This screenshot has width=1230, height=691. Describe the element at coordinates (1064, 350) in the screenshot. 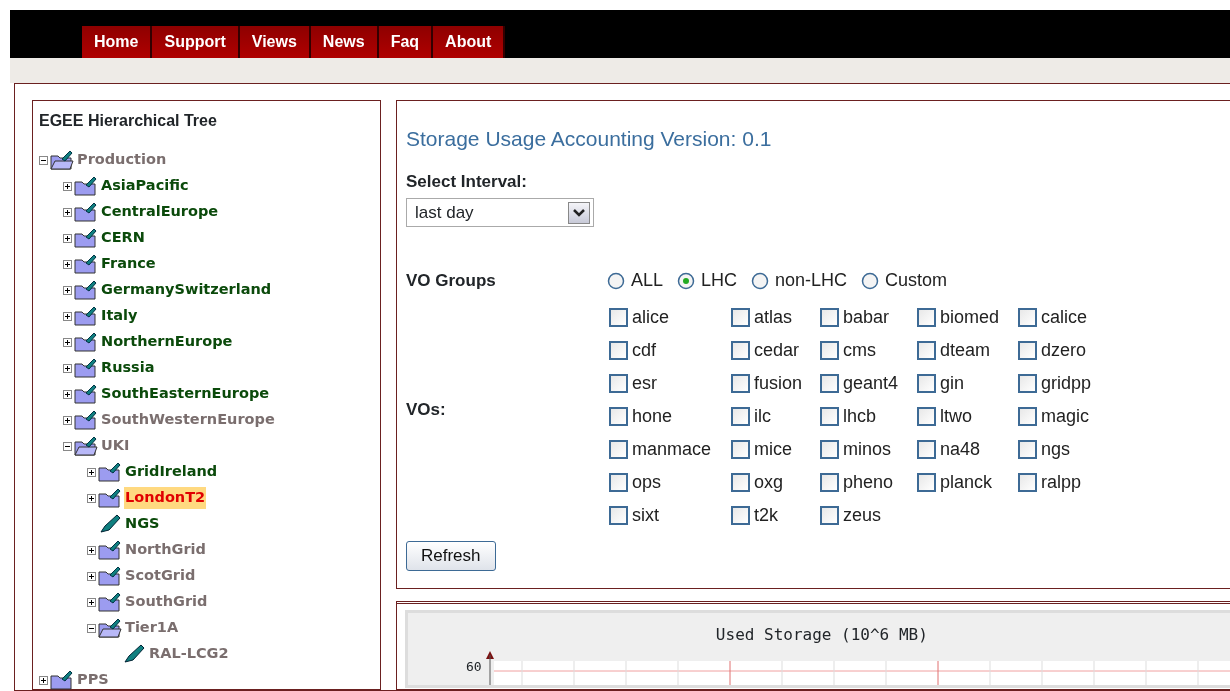

I see `checkbox-label: dzero` at that location.